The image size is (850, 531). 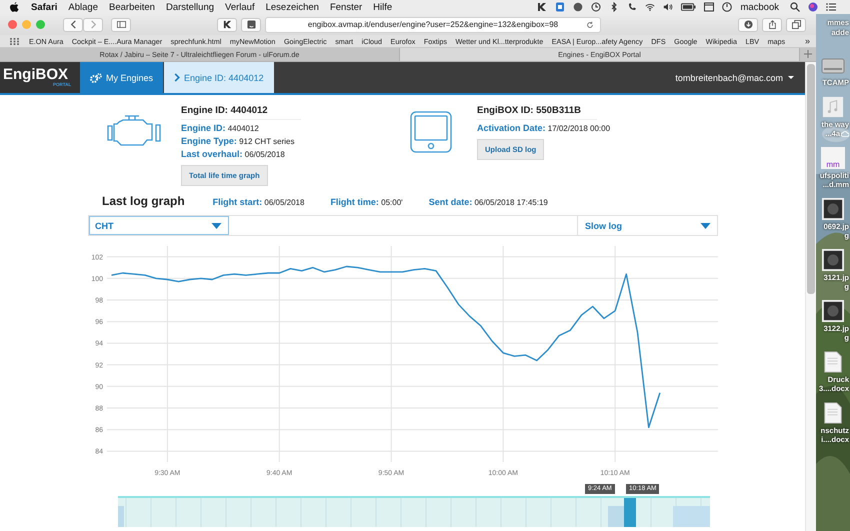 What do you see at coordinates (537, 112) in the screenshot?
I see `engibox-title: EngiBOX ID: 550B311B` at bounding box center [537, 112].